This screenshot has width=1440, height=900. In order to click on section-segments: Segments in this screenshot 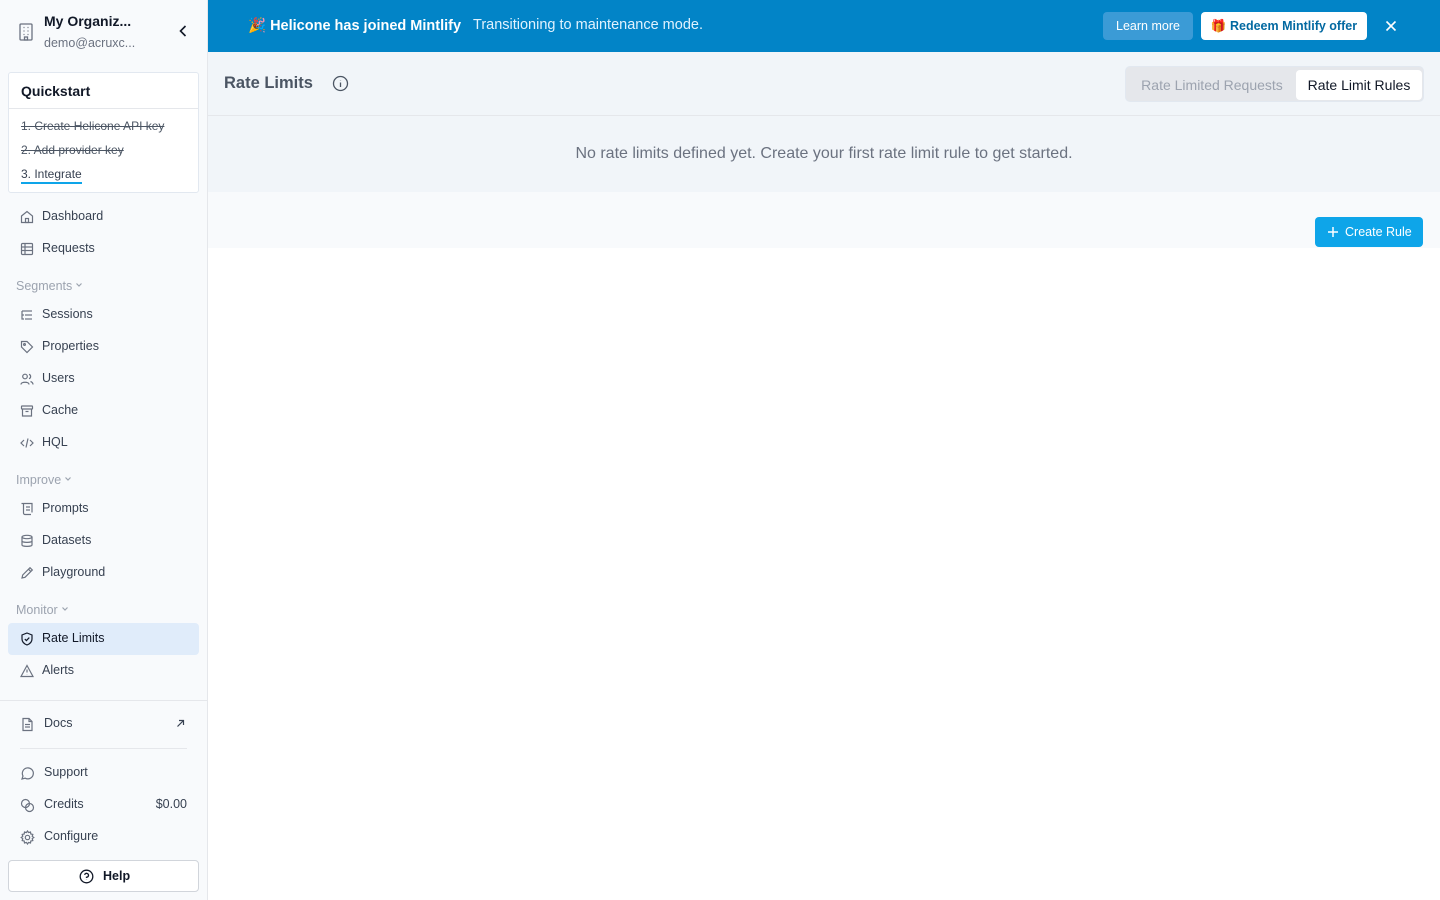, I will do `click(49, 286)`.